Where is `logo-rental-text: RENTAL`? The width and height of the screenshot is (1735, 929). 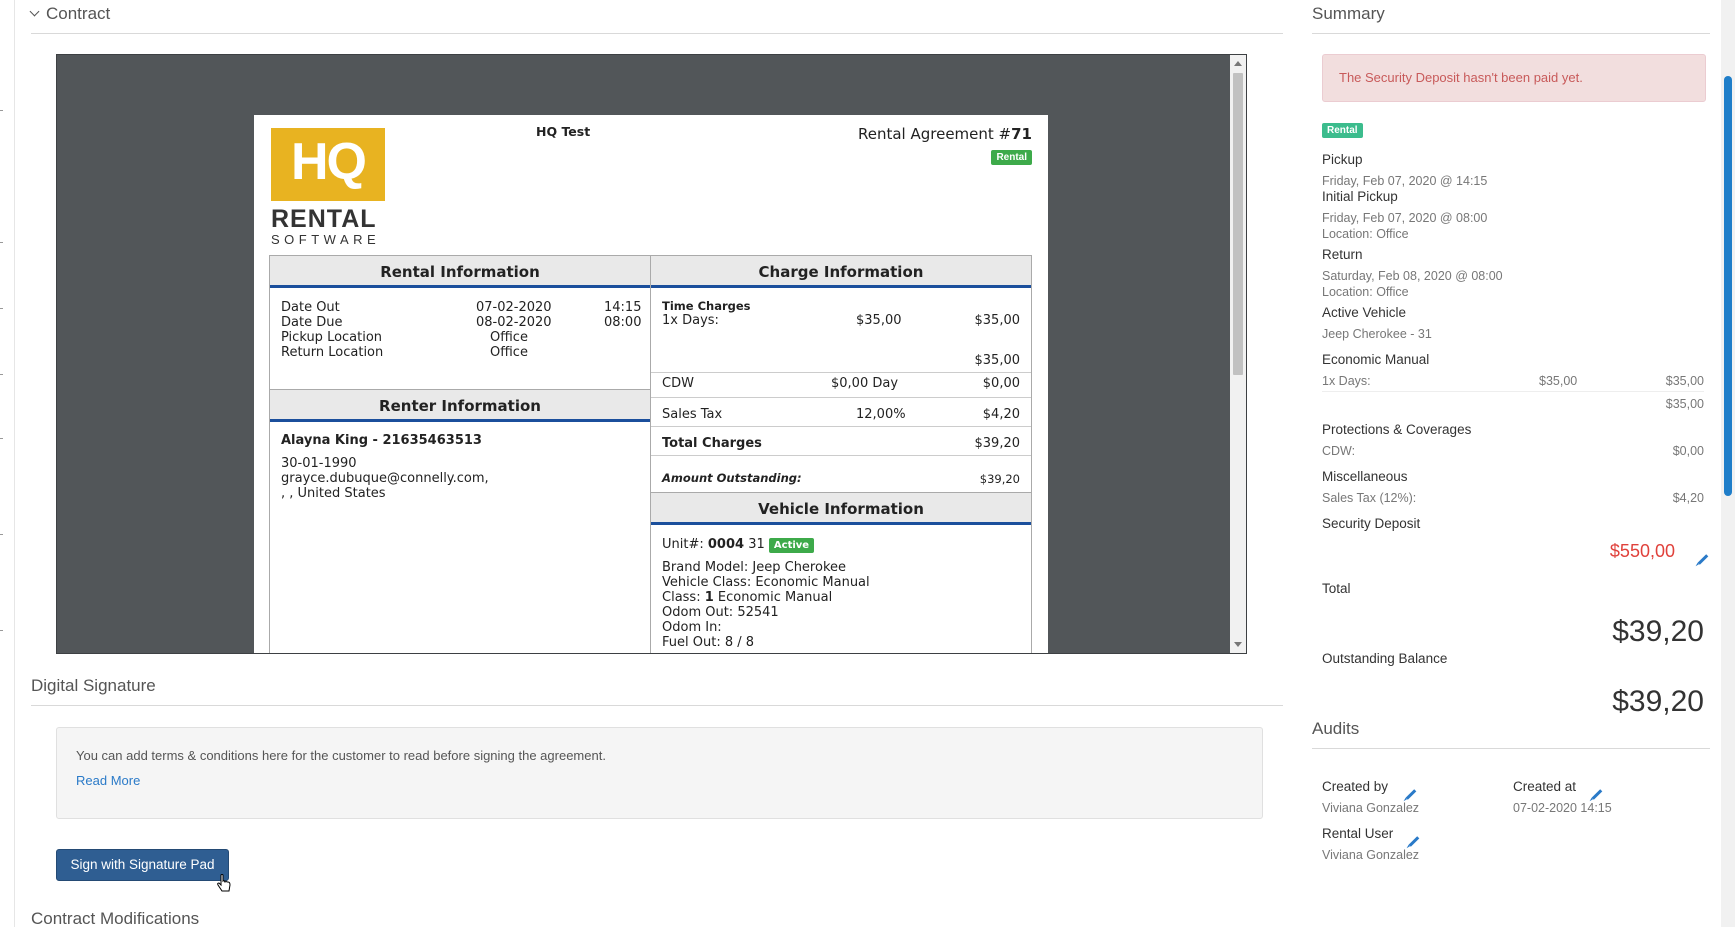 logo-rental-text: RENTAL is located at coordinates (324, 219).